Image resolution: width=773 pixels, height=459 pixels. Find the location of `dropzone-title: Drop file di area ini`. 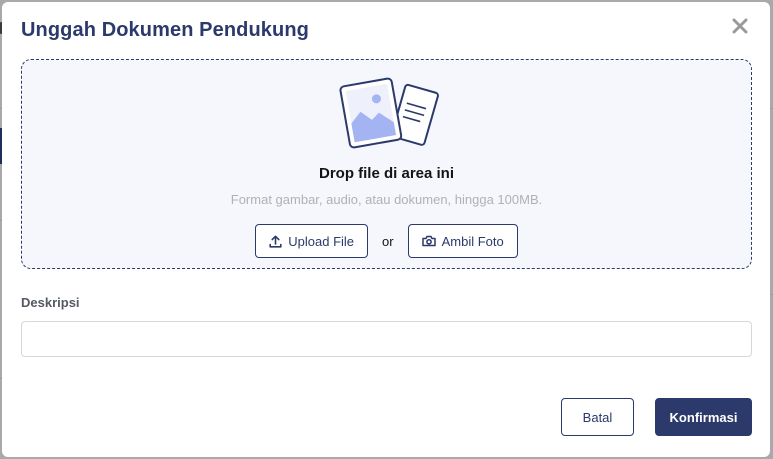

dropzone-title: Drop file di area ini is located at coordinates (386, 173).